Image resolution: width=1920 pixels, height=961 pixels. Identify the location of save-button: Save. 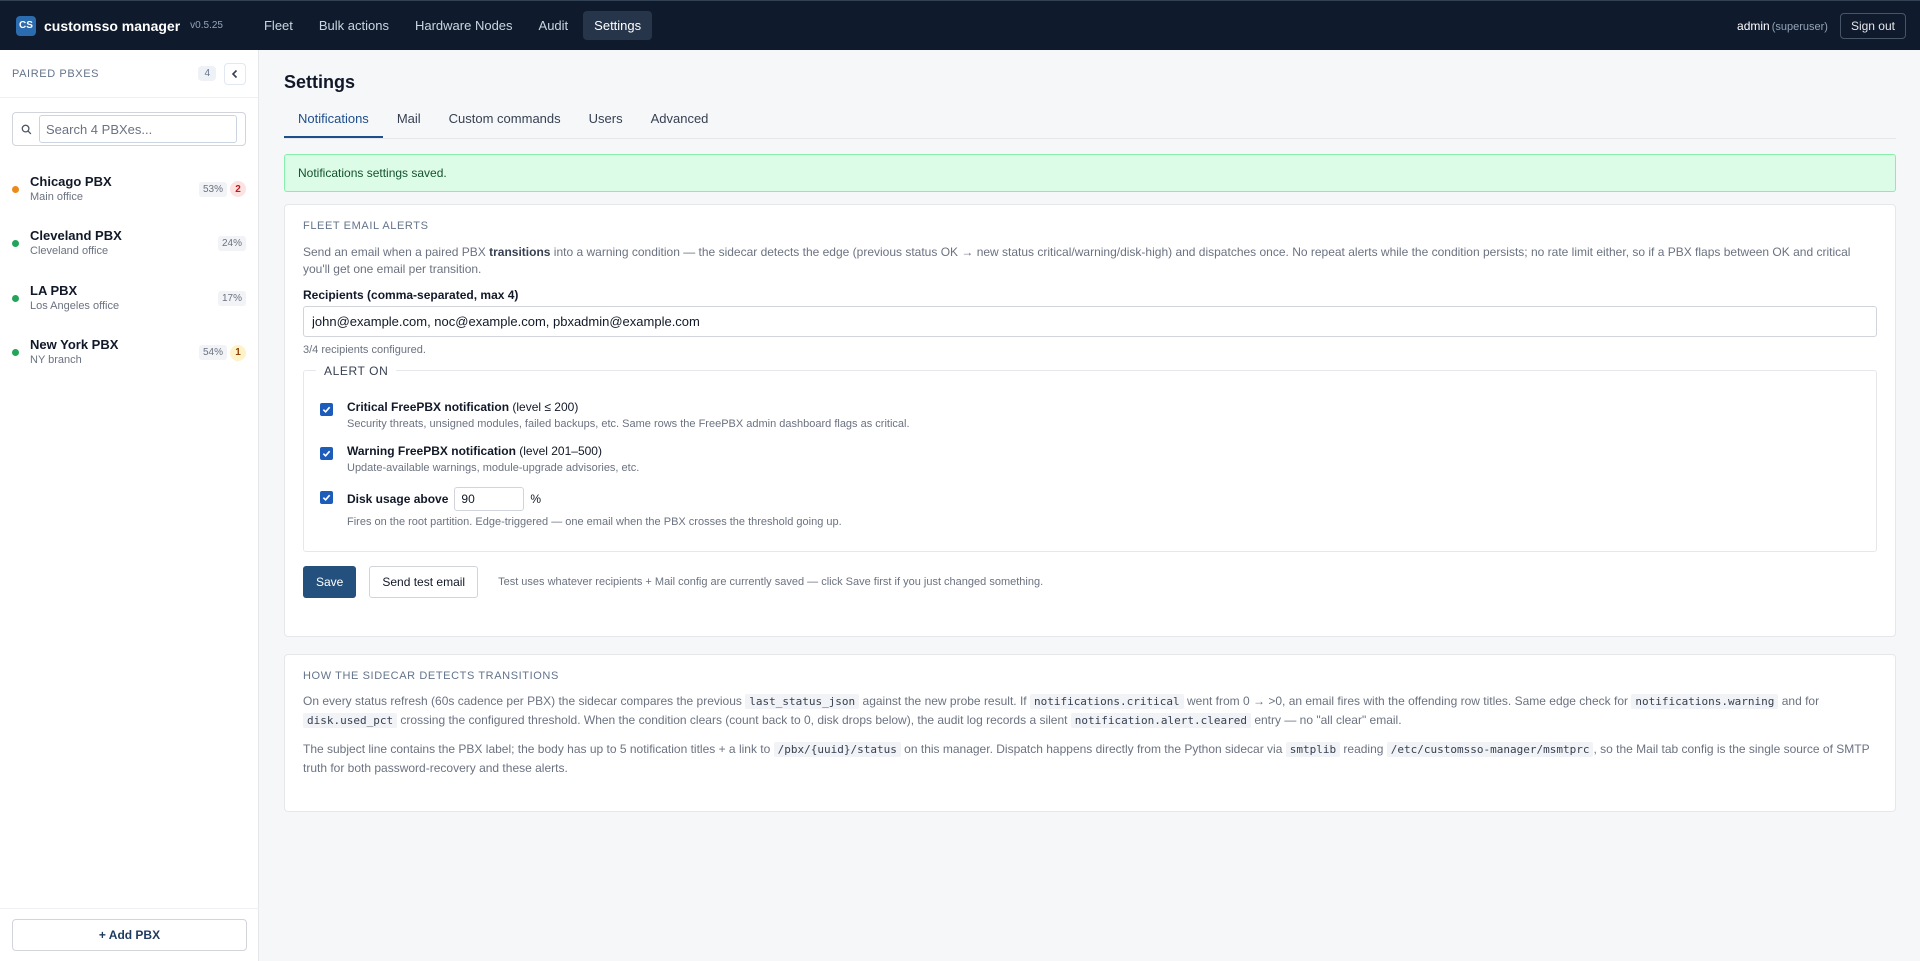
(330, 582).